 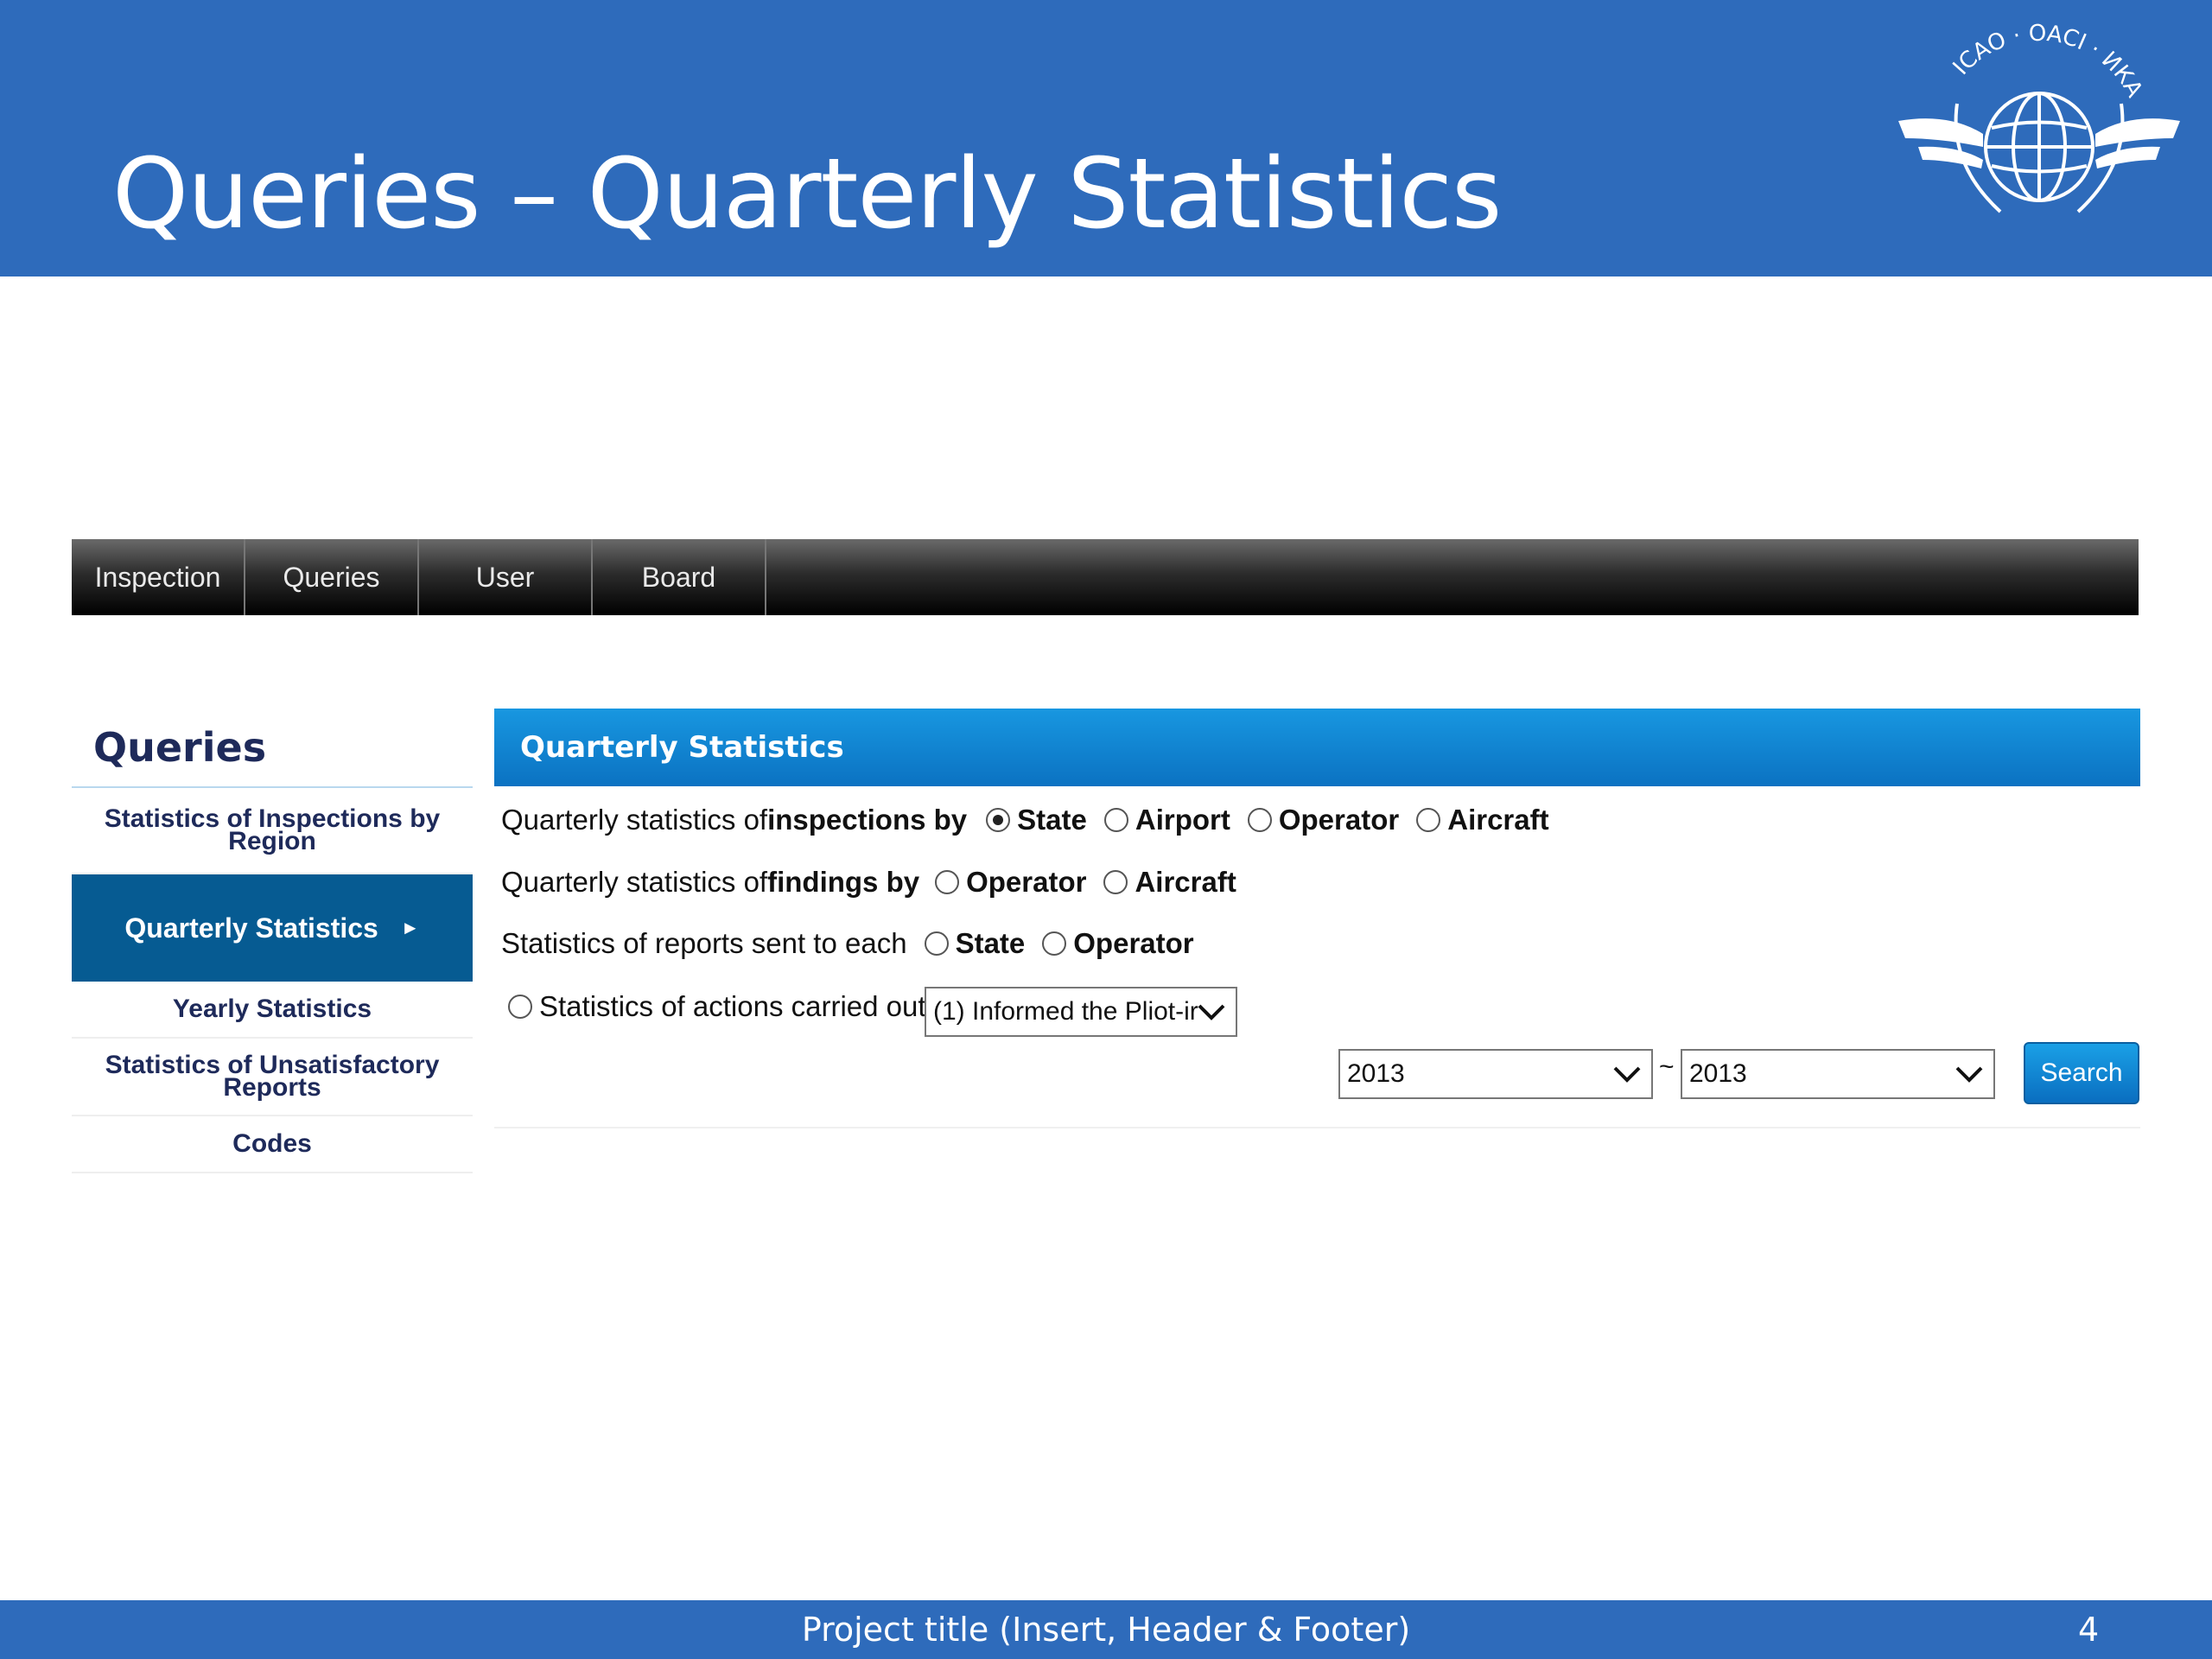 I want to click on nav-item-user: User, so click(x=506, y=577).